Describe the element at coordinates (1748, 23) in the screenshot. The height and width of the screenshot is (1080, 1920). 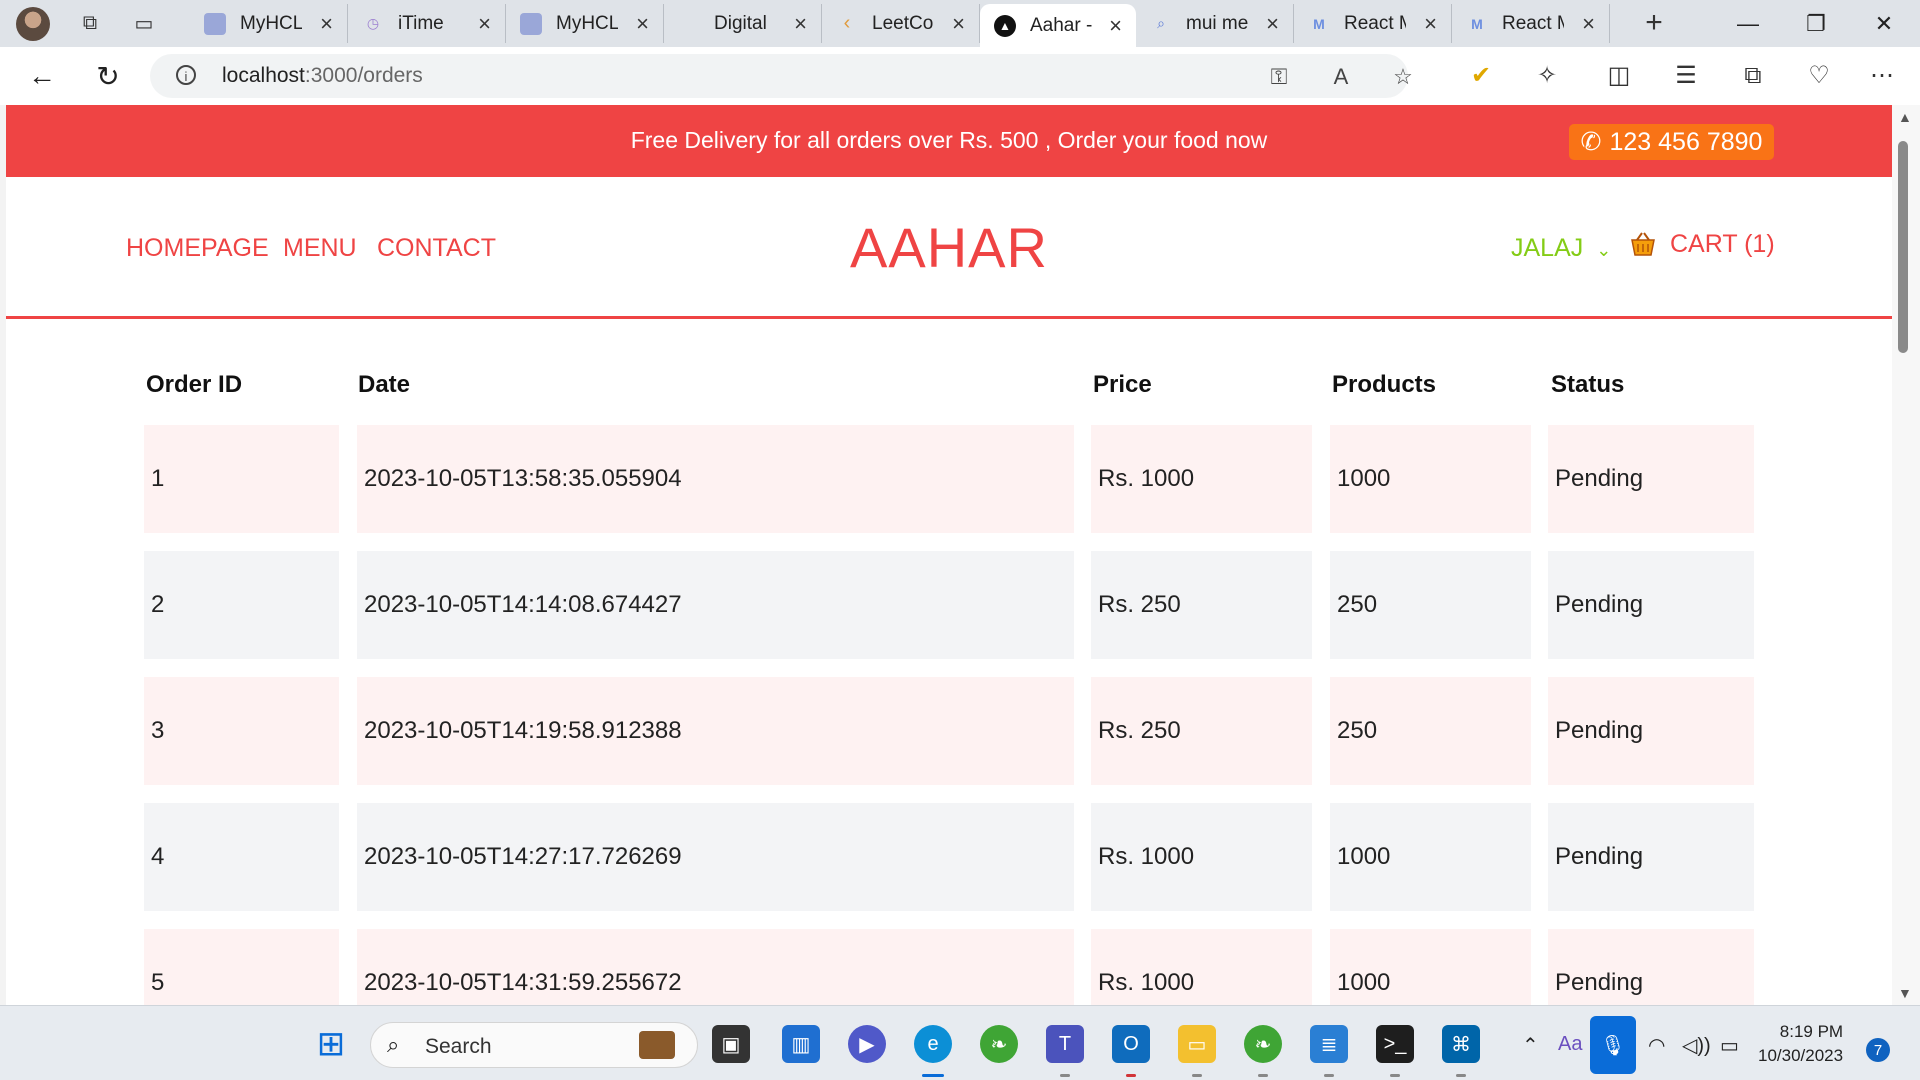
I see `minimize-icon: —` at that location.